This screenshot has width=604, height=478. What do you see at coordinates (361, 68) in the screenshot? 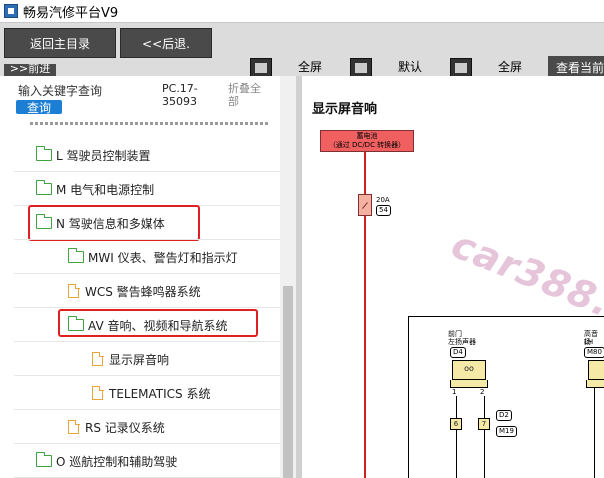
I see `default-toggle` at bounding box center [361, 68].